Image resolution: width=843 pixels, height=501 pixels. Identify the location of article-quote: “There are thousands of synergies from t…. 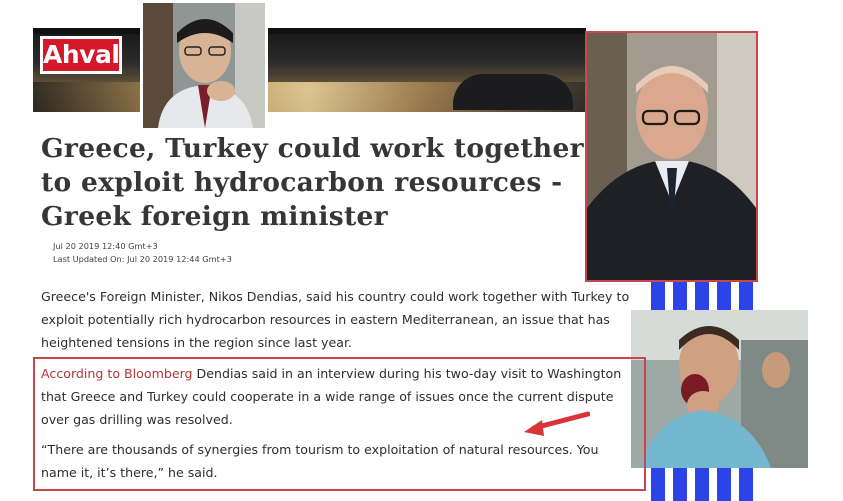
(320, 461).